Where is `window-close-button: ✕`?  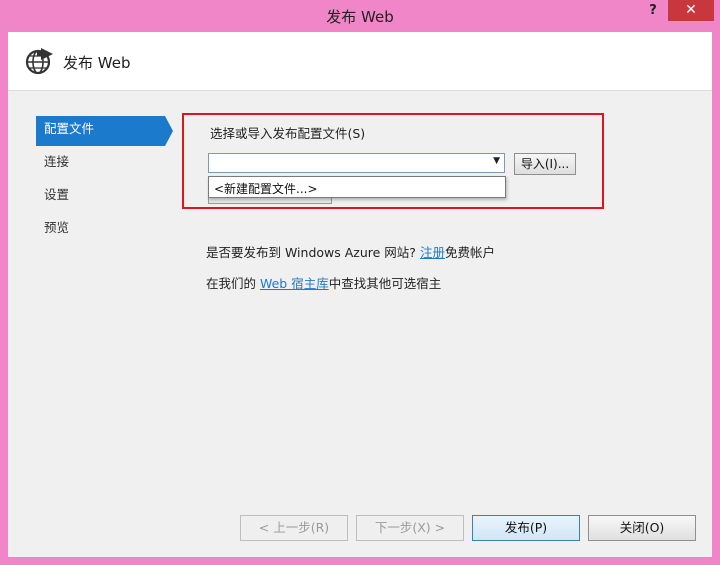 window-close-button: ✕ is located at coordinates (691, 10).